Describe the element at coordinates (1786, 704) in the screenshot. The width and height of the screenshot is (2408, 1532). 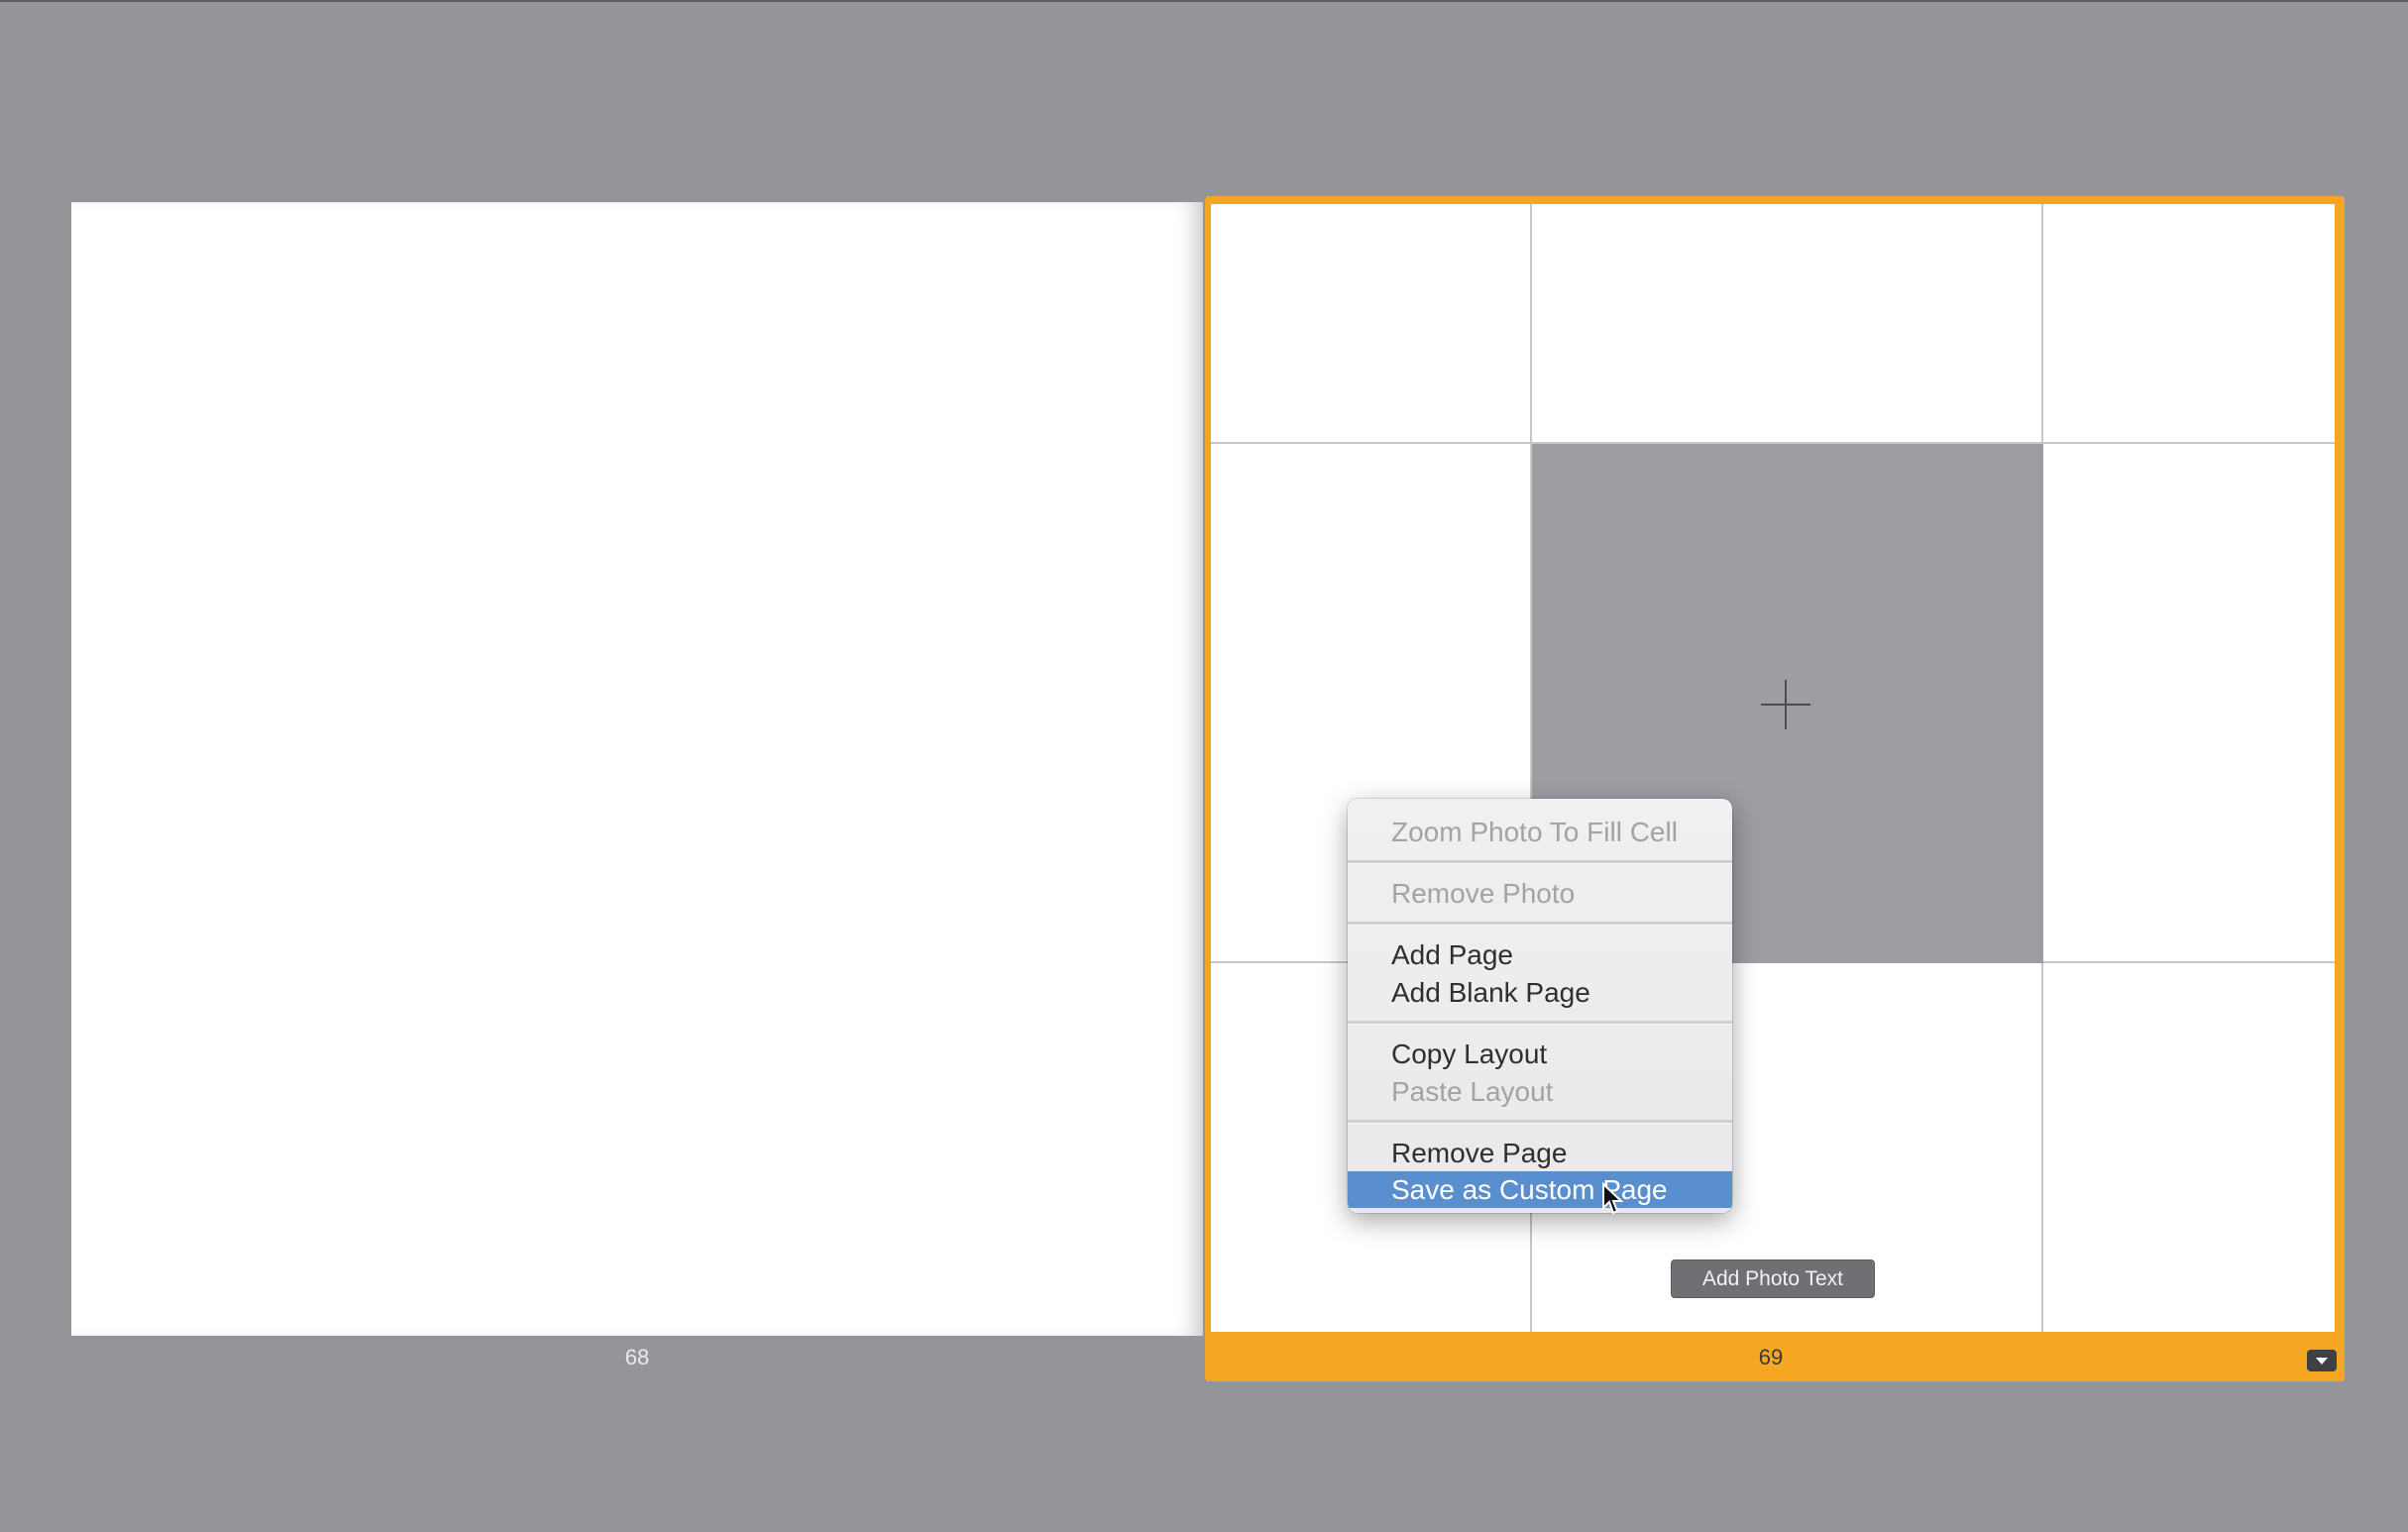
I see `plus-icon` at that location.